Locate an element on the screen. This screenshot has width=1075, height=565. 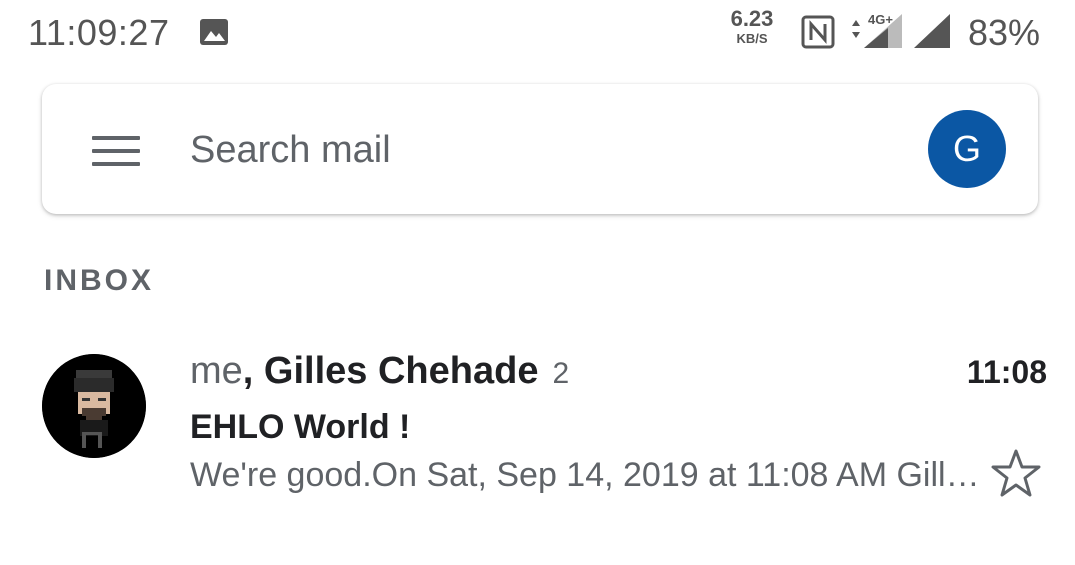
battery-level: 83% is located at coordinates (1004, 32).